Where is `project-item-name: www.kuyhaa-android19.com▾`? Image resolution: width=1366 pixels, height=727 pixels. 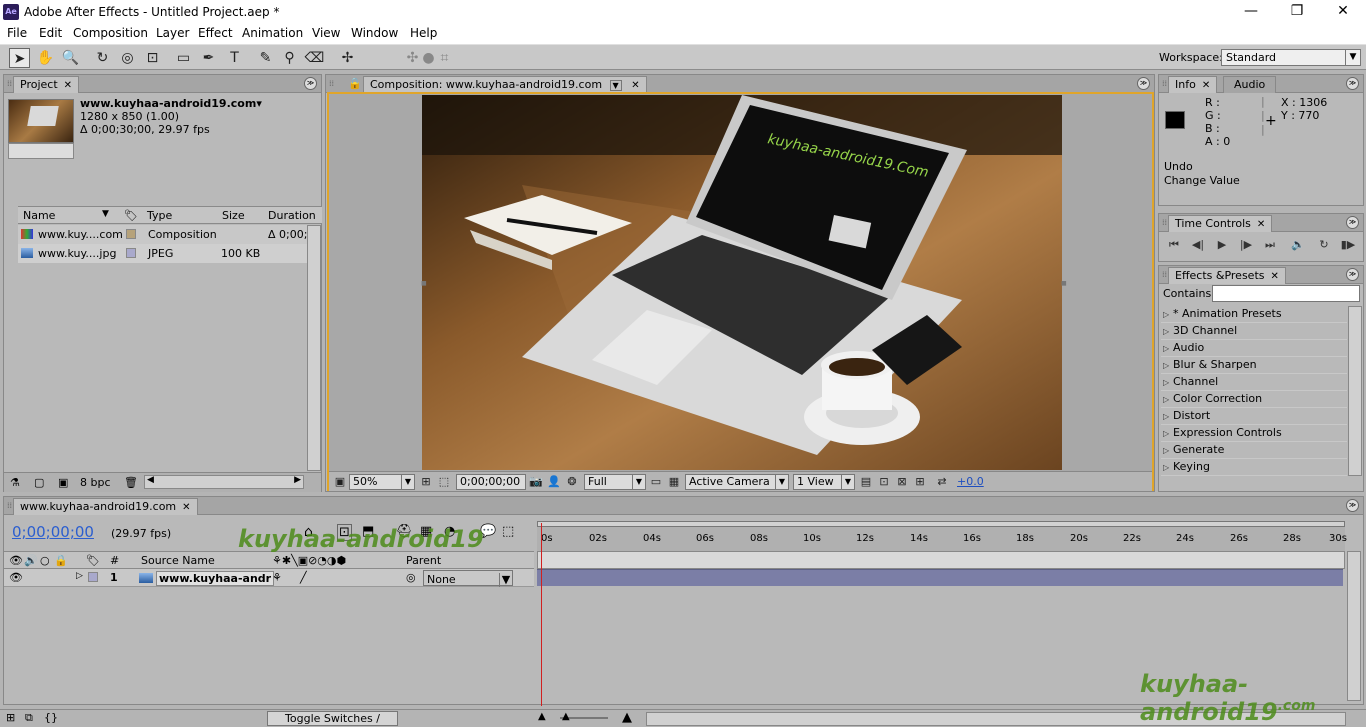
project-item-name: www.kuyhaa-android19.com▾ is located at coordinates (171, 103).